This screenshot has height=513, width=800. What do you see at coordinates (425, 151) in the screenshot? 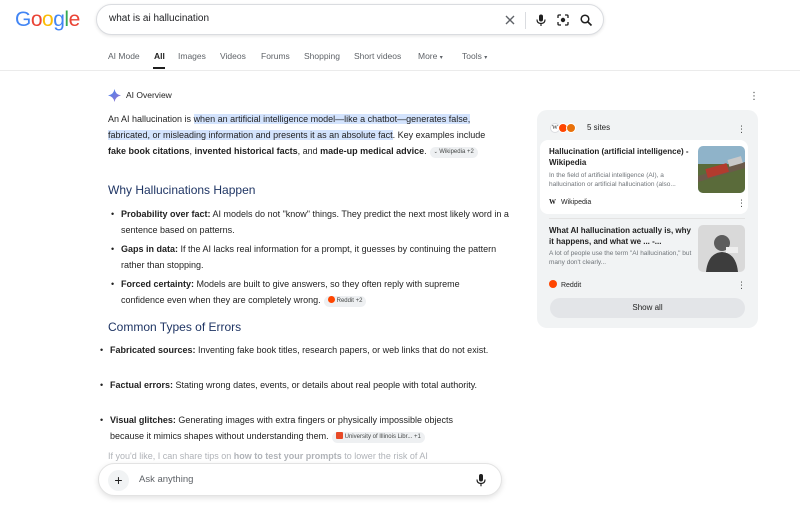
I see `intro-end: .` at bounding box center [425, 151].